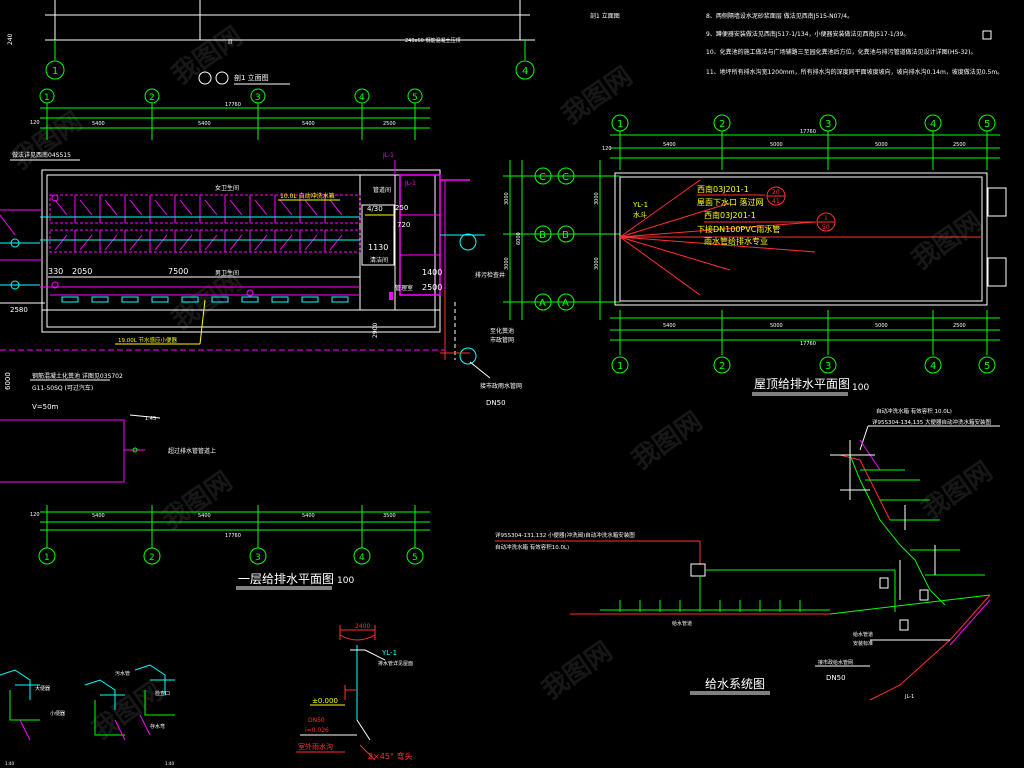  What do you see at coordinates (565, 177) in the screenshot?
I see `svg-text: C` at bounding box center [565, 177].